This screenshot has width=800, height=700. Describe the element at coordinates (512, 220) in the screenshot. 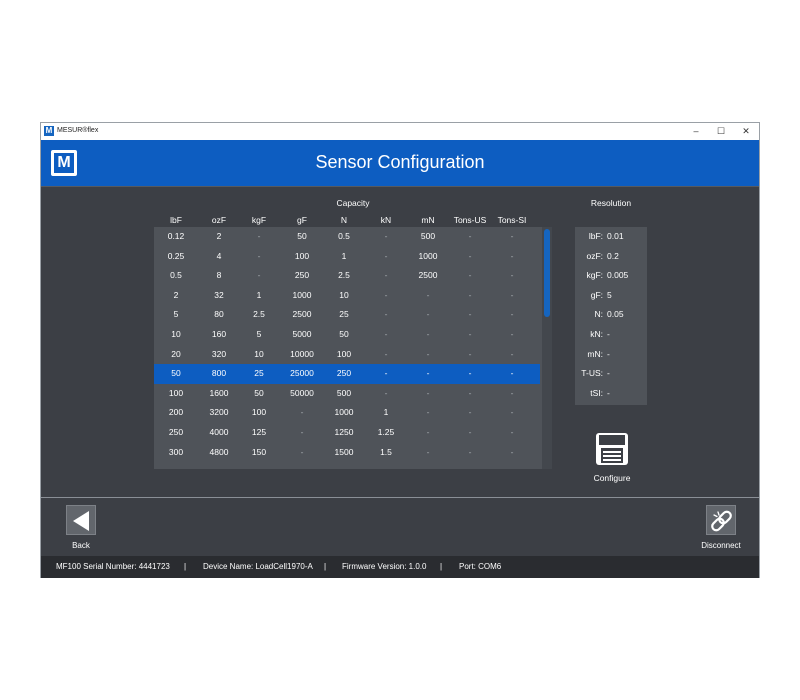

I see `column-header: Tons-SI` at that location.